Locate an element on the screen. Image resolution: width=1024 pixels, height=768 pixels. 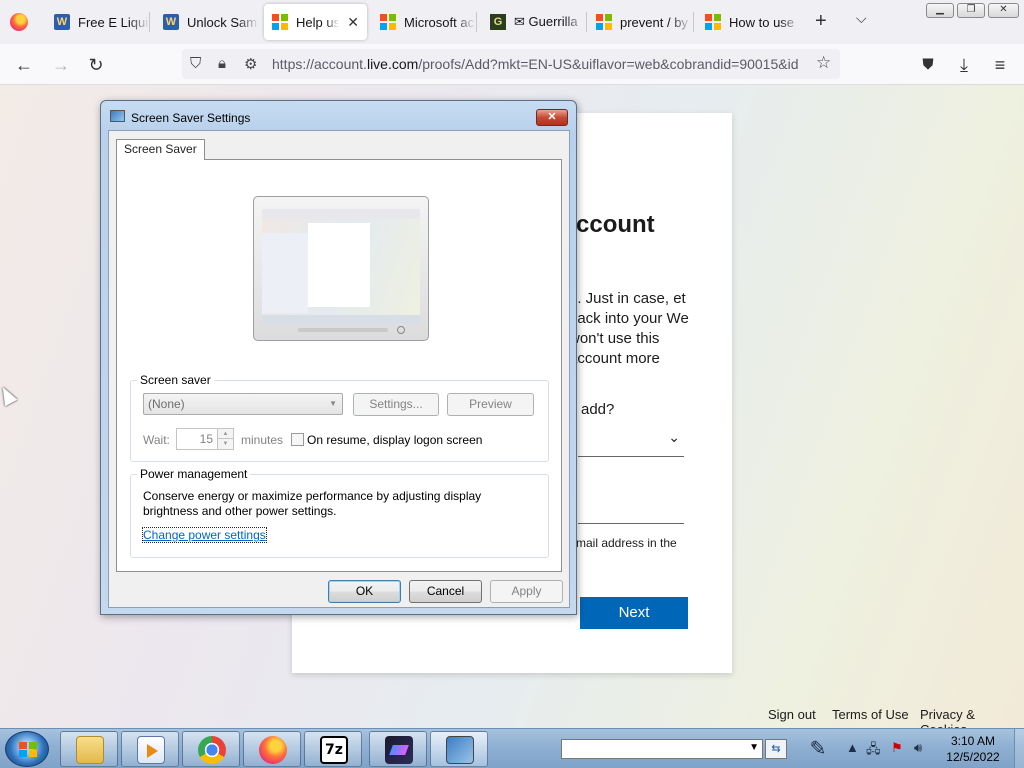
taskbar-7zip: 7z is located at coordinates (333, 749).